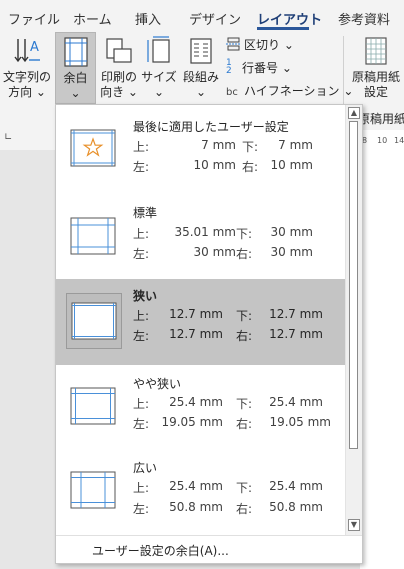  Describe the element at coordinates (119, 92) in the screenshot. I see `orientation-label-2: 向き ⌄` at that location.